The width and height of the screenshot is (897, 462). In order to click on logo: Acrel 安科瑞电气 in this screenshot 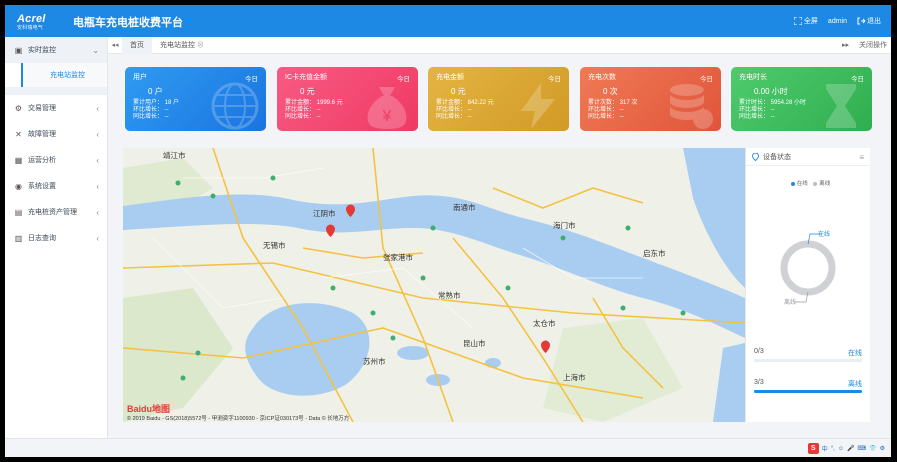, I will do `click(31, 22)`.